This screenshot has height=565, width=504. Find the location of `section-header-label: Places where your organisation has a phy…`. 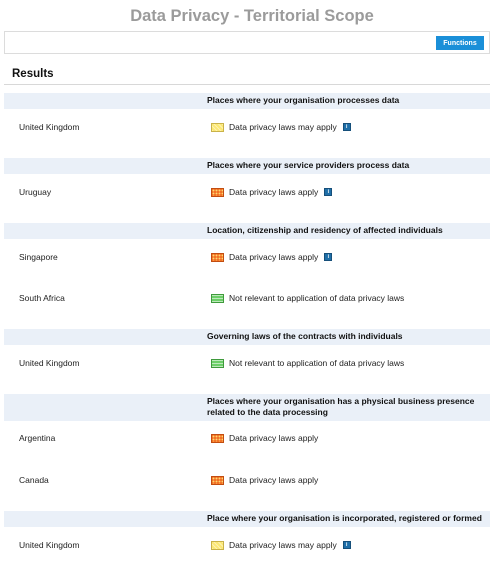

section-header-label: Places where your organisation has a phy… is located at coordinates (340, 407).